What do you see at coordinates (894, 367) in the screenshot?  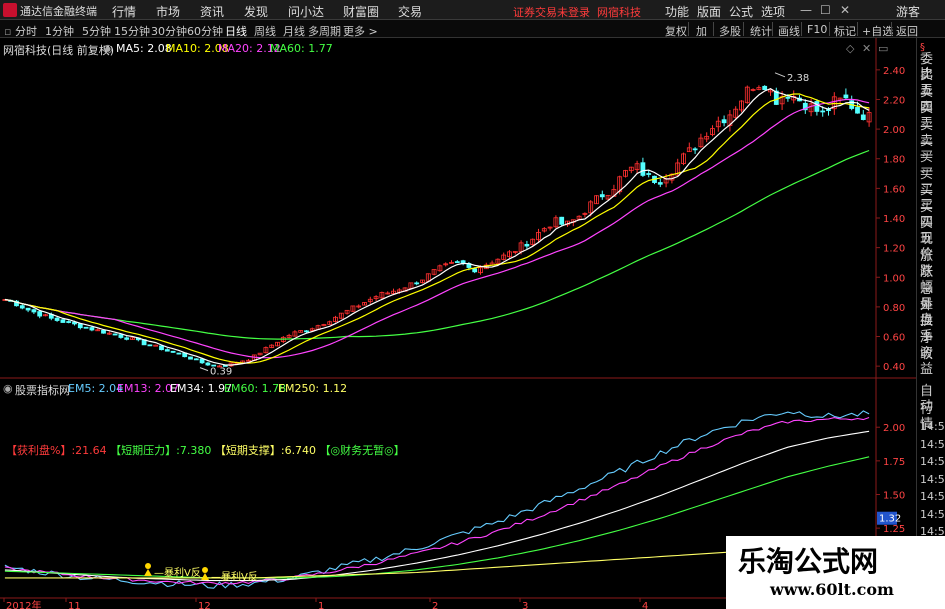 I see `y-tick-label: 0.40` at bounding box center [894, 367].